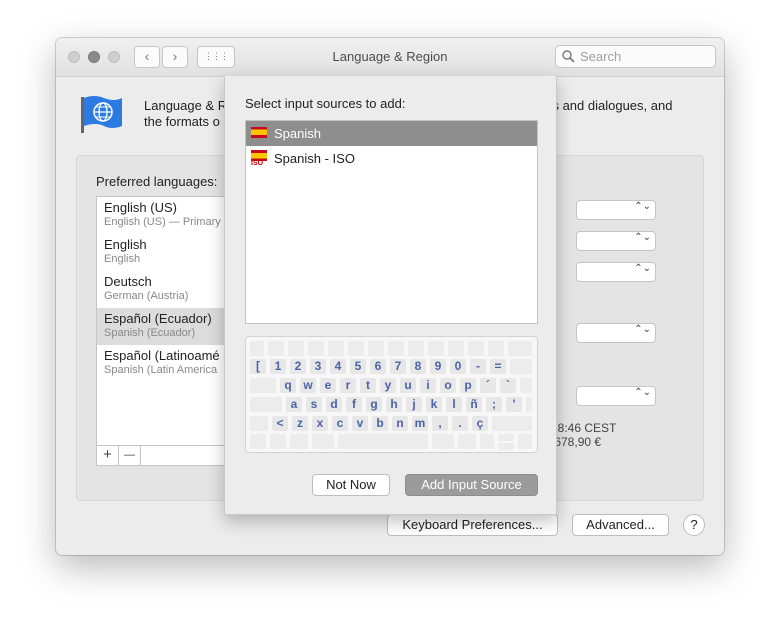 This screenshot has width=780, height=629. I want to click on keyboard-key: o, so click(448, 385).